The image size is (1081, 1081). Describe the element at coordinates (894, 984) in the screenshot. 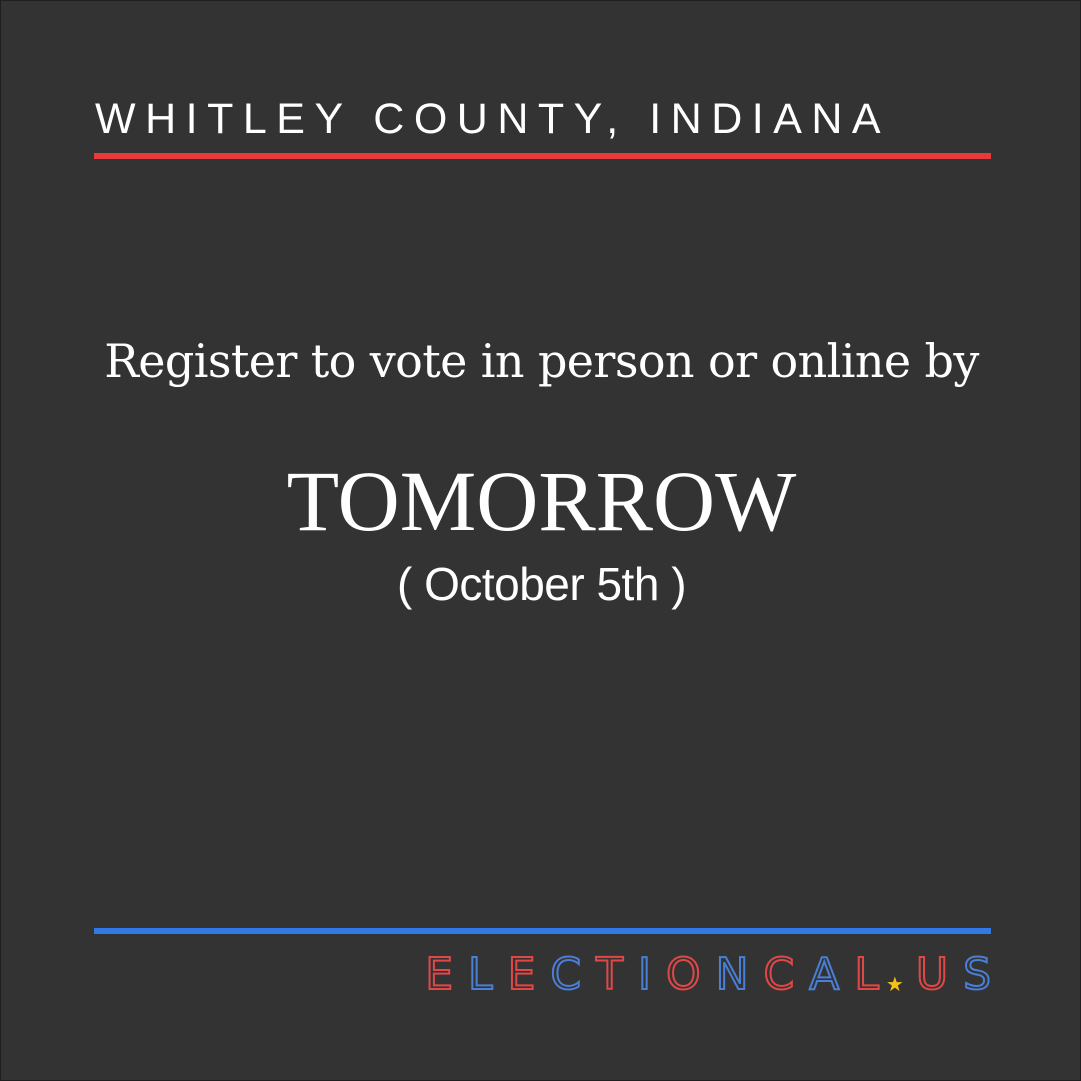

I see `star-icon: ★` at that location.